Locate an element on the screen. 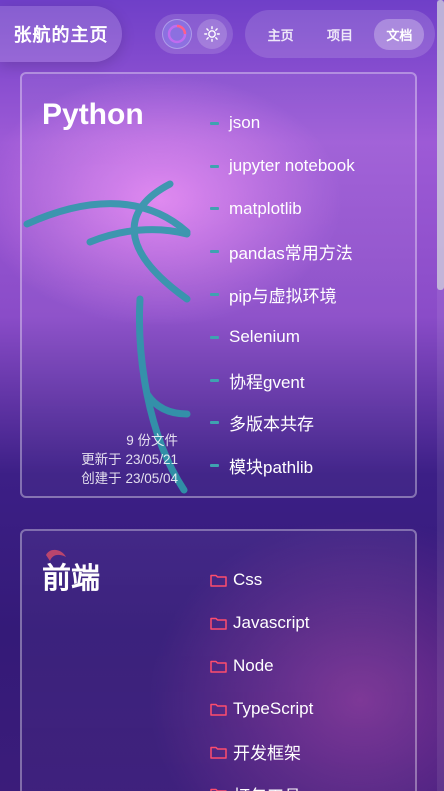  folder-item-label: 打包工具 is located at coordinates (267, 786).